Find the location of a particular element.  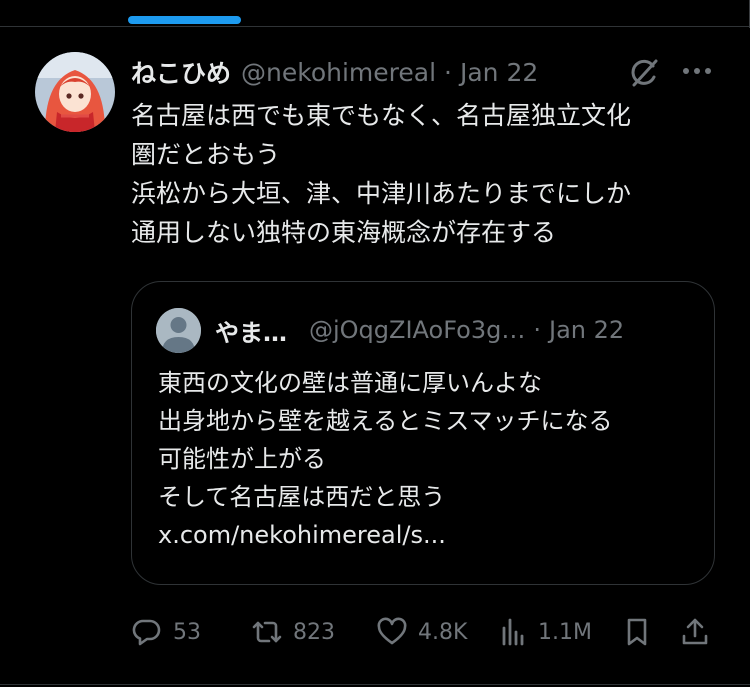

quoted-text-line: そして名古屋は西だと思う is located at coordinates (302, 497).